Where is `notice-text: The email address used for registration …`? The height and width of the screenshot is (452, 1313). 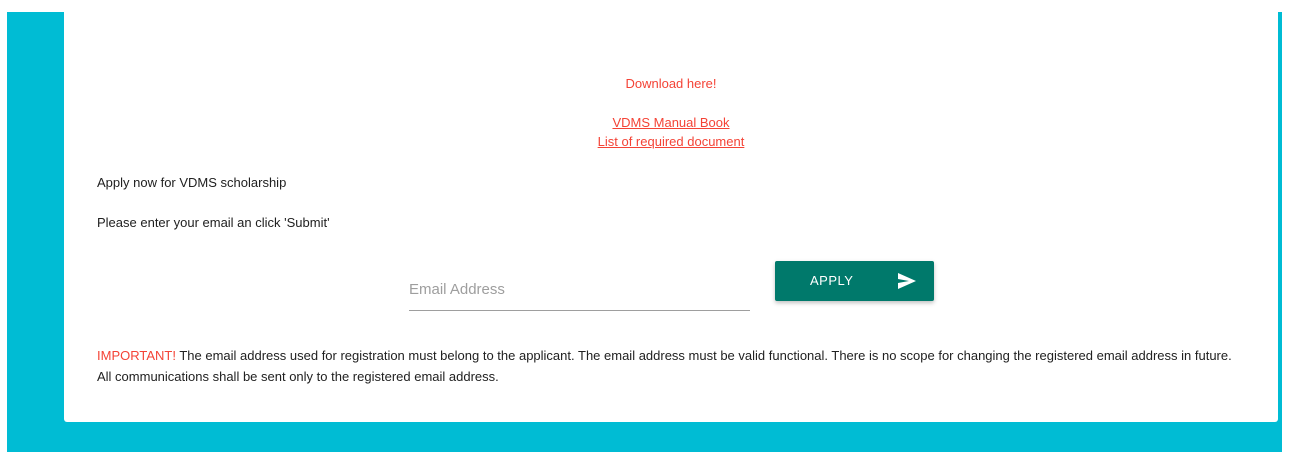 notice-text: The email address used for registration … is located at coordinates (664, 366).